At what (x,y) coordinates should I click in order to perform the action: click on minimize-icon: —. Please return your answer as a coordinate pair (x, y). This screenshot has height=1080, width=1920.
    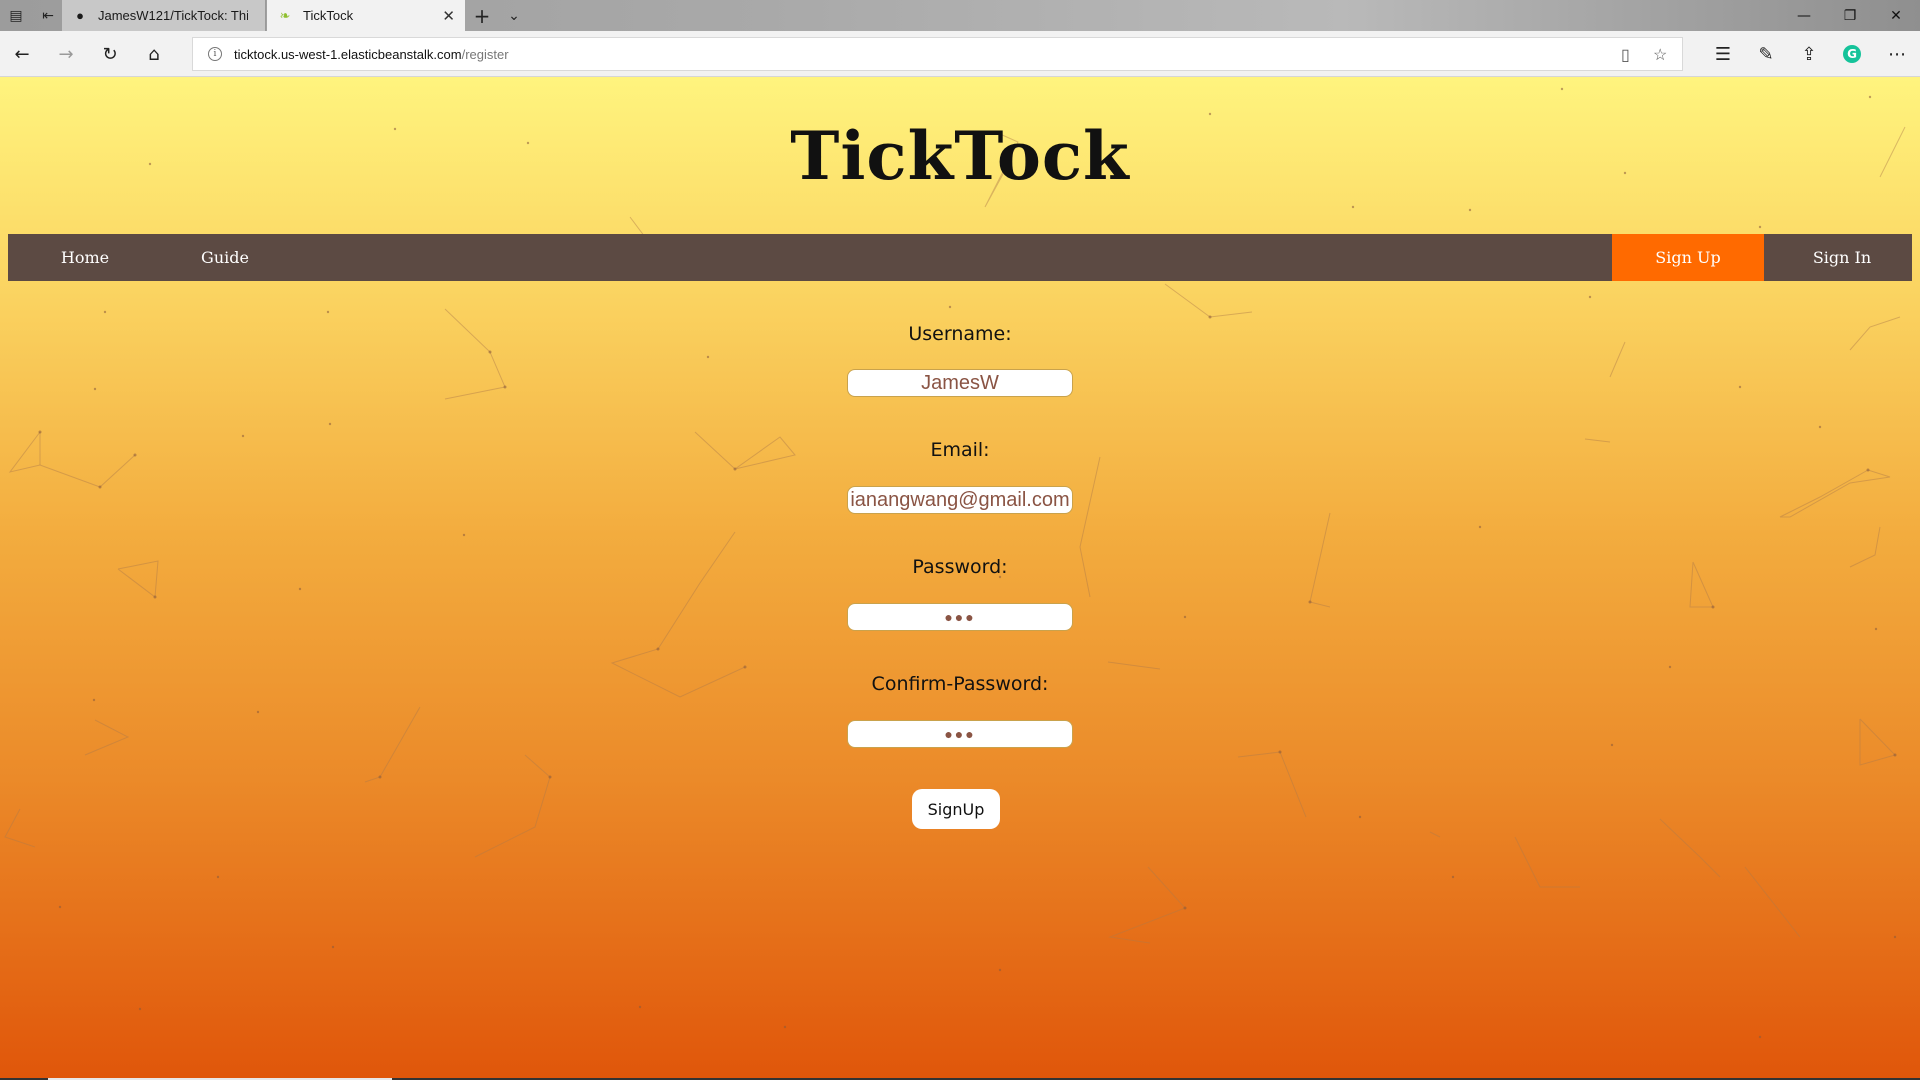
    Looking at the image, I should click on (1804, 15).